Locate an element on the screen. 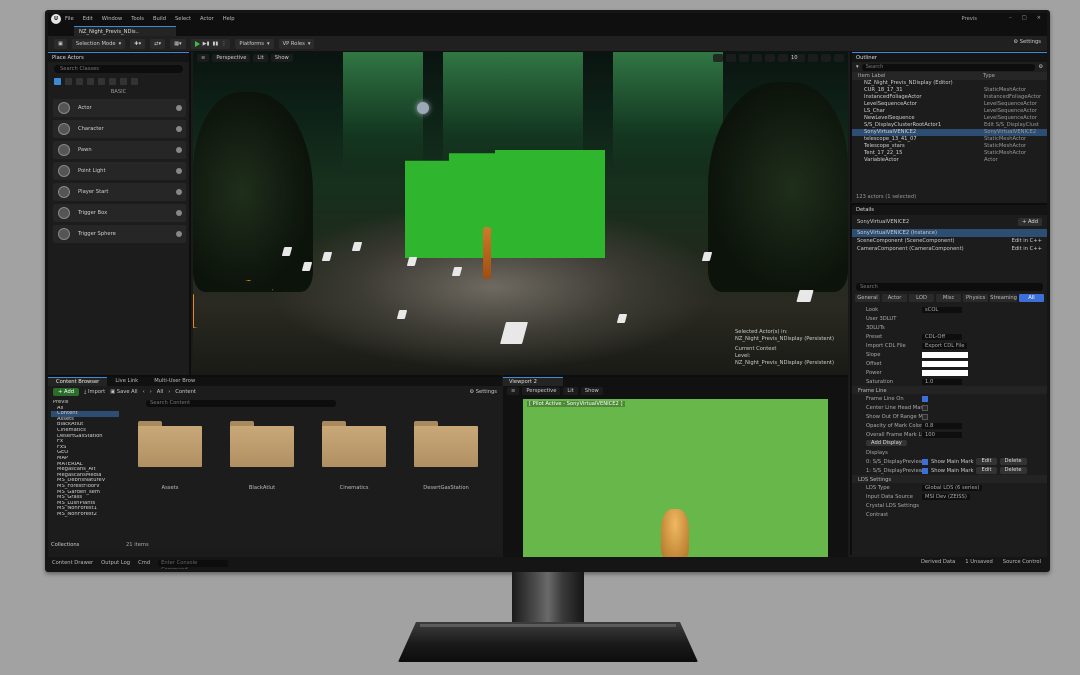 Image resolution: width=1080 pixels, height=675 pixels. place-actor-item: Actor is located at coordinates (119, 108).